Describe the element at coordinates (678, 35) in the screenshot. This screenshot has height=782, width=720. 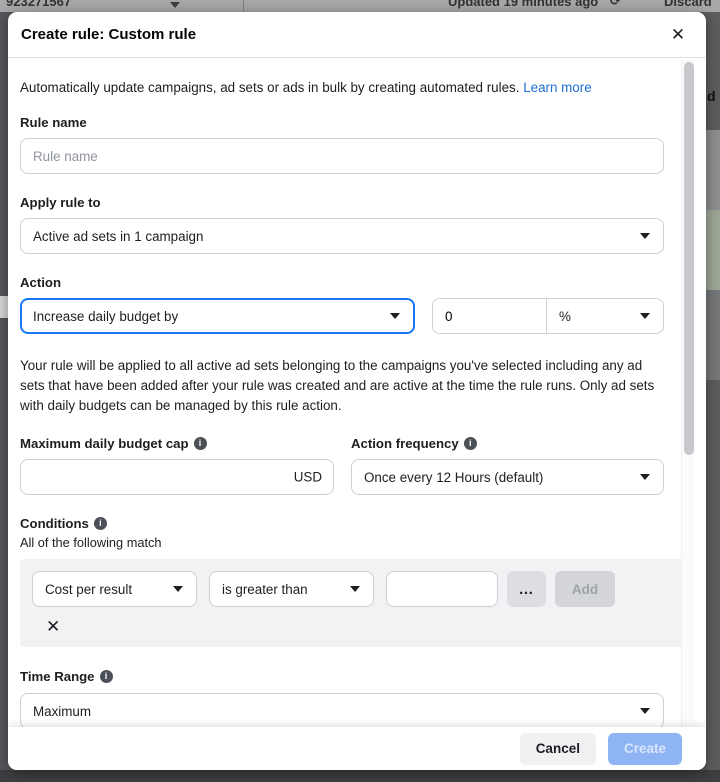
I see `close-icon: ✕` at that location.